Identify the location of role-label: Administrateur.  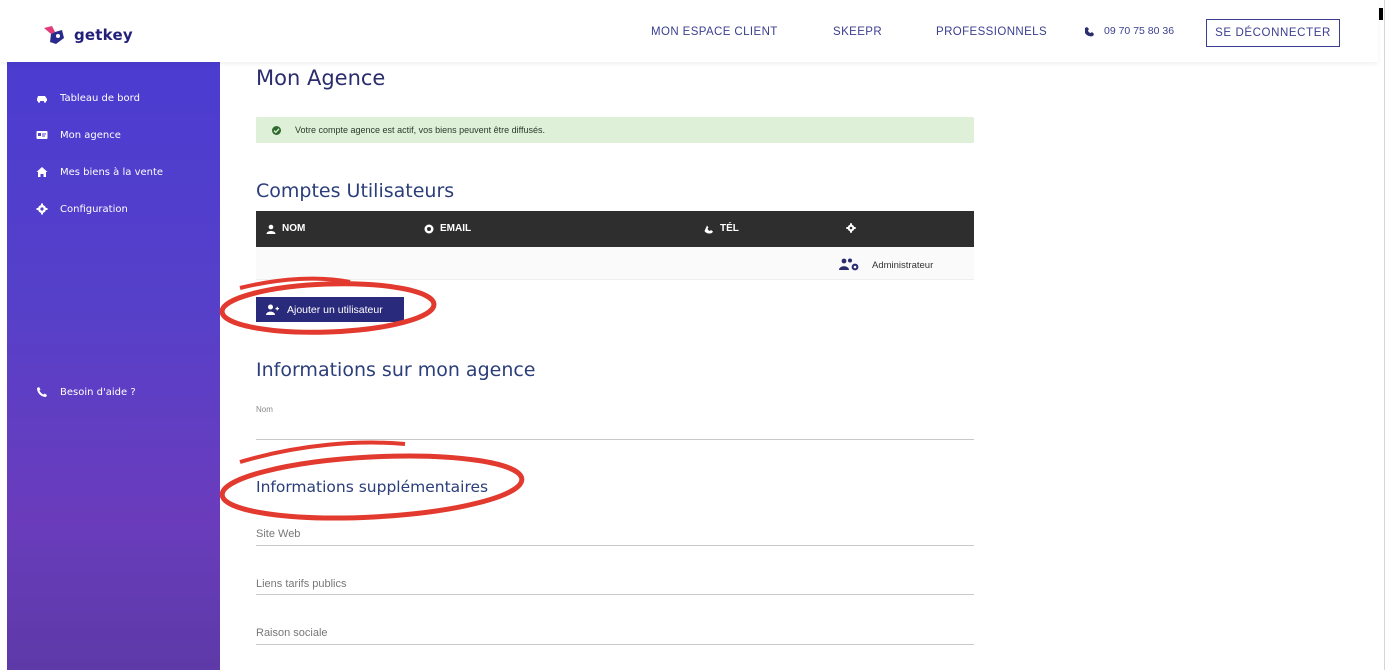
(903, 265).